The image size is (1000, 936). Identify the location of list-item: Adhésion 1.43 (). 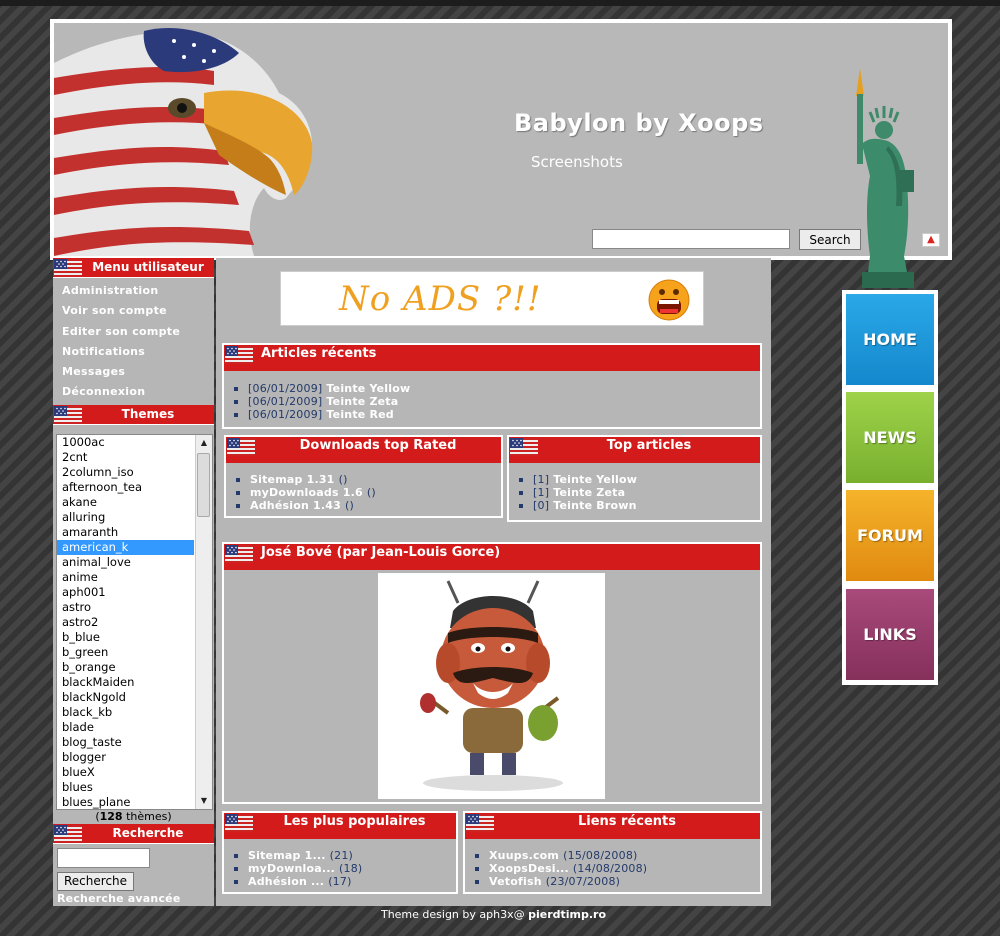
(368, 505).